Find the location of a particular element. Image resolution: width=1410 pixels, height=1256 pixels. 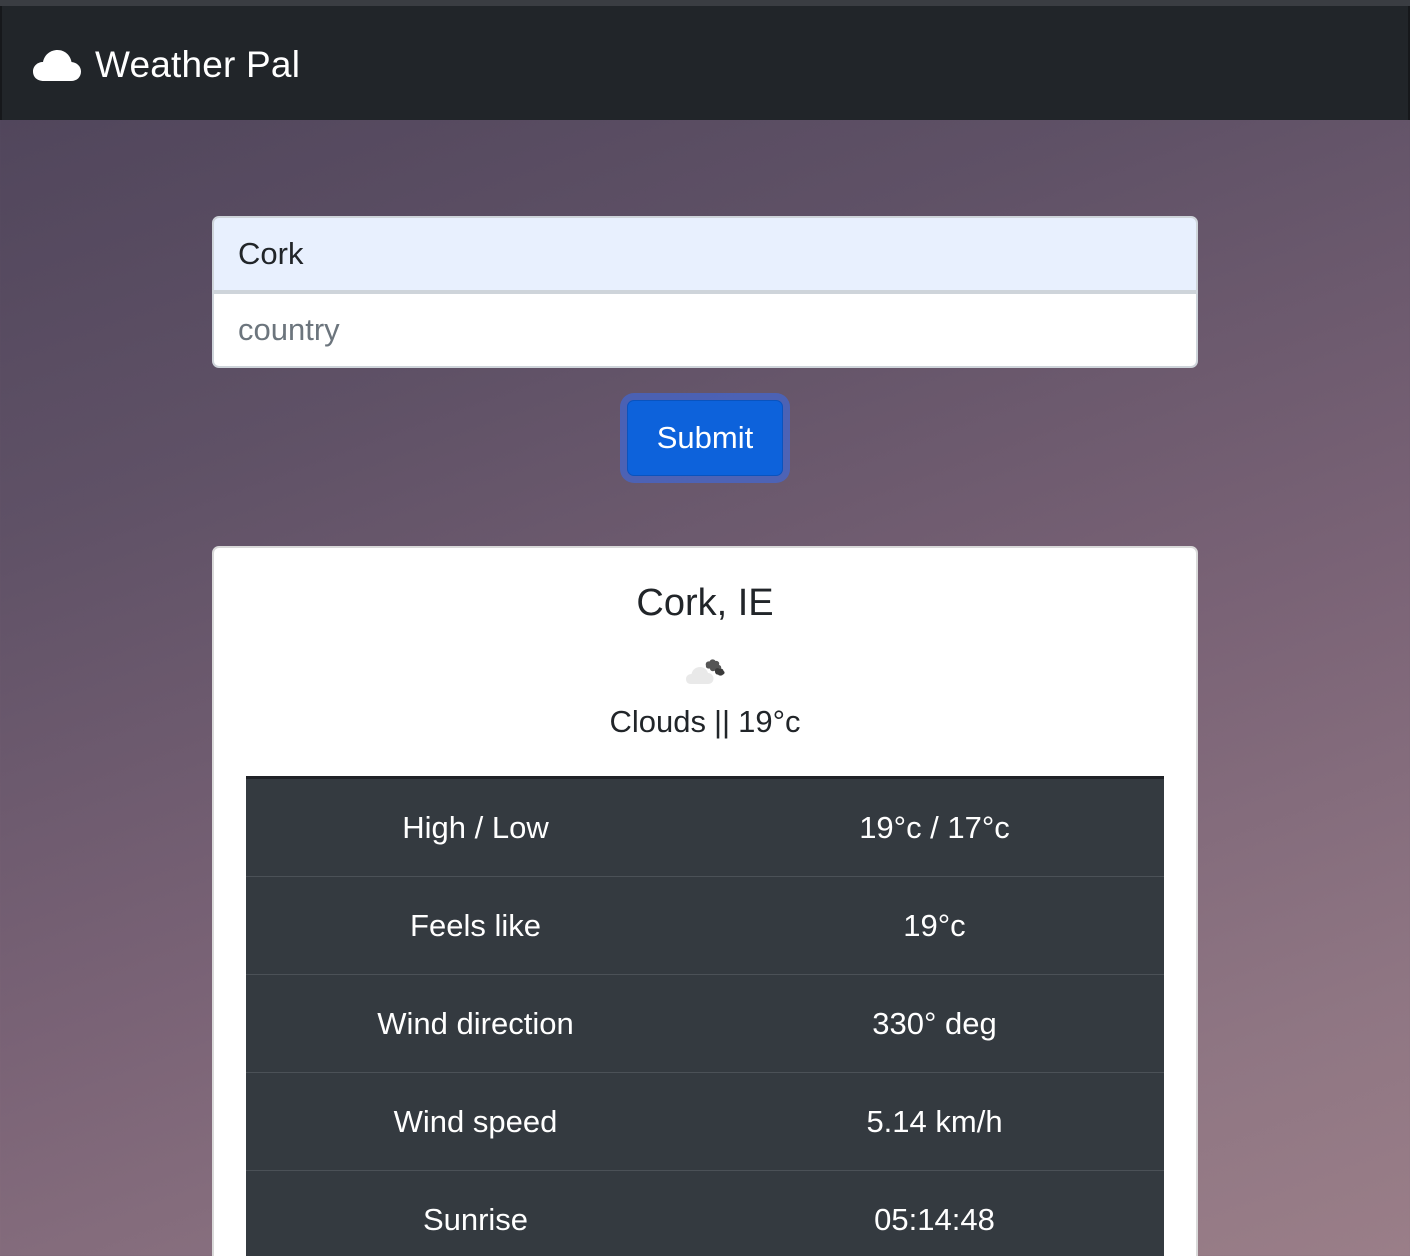

brand-name: Weather Pal is located at coordinates (198, 64).